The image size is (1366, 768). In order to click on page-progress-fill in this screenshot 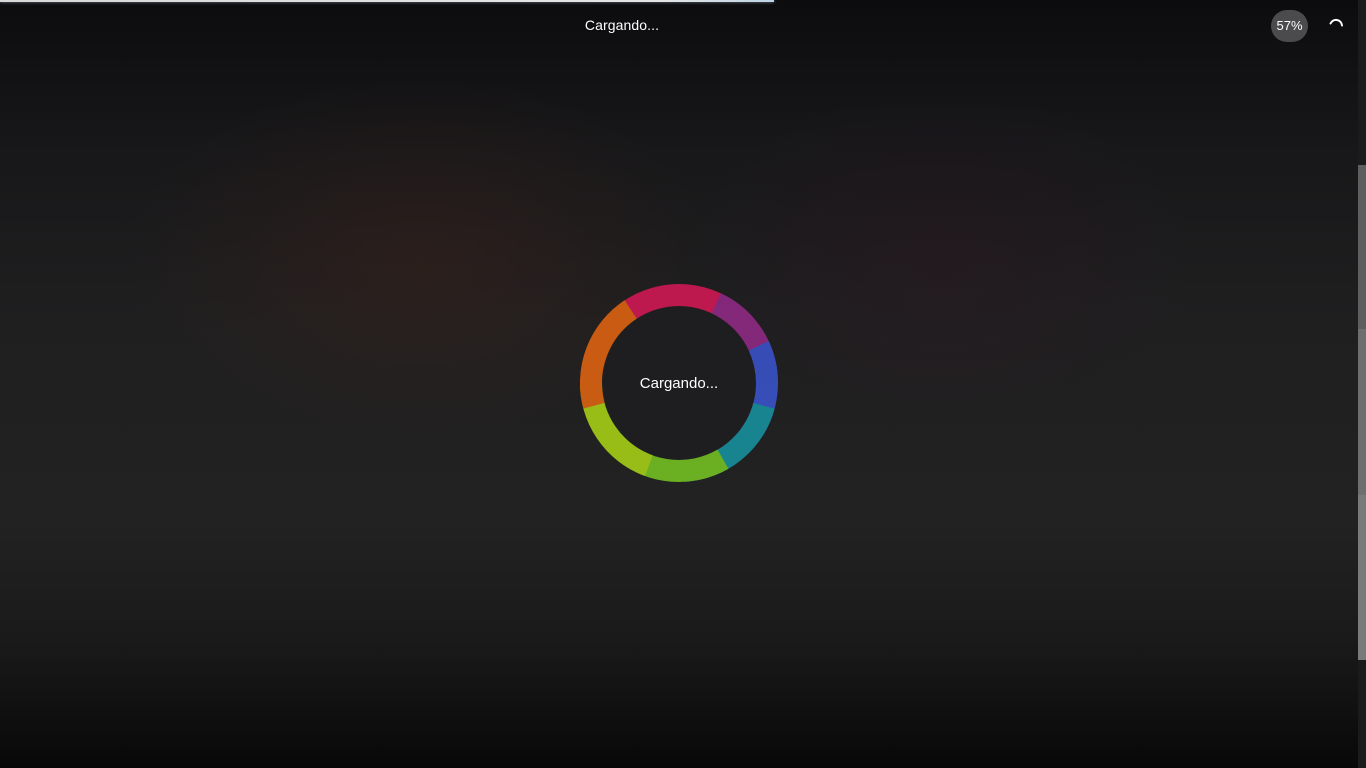, I will do `click(387, 1)`.